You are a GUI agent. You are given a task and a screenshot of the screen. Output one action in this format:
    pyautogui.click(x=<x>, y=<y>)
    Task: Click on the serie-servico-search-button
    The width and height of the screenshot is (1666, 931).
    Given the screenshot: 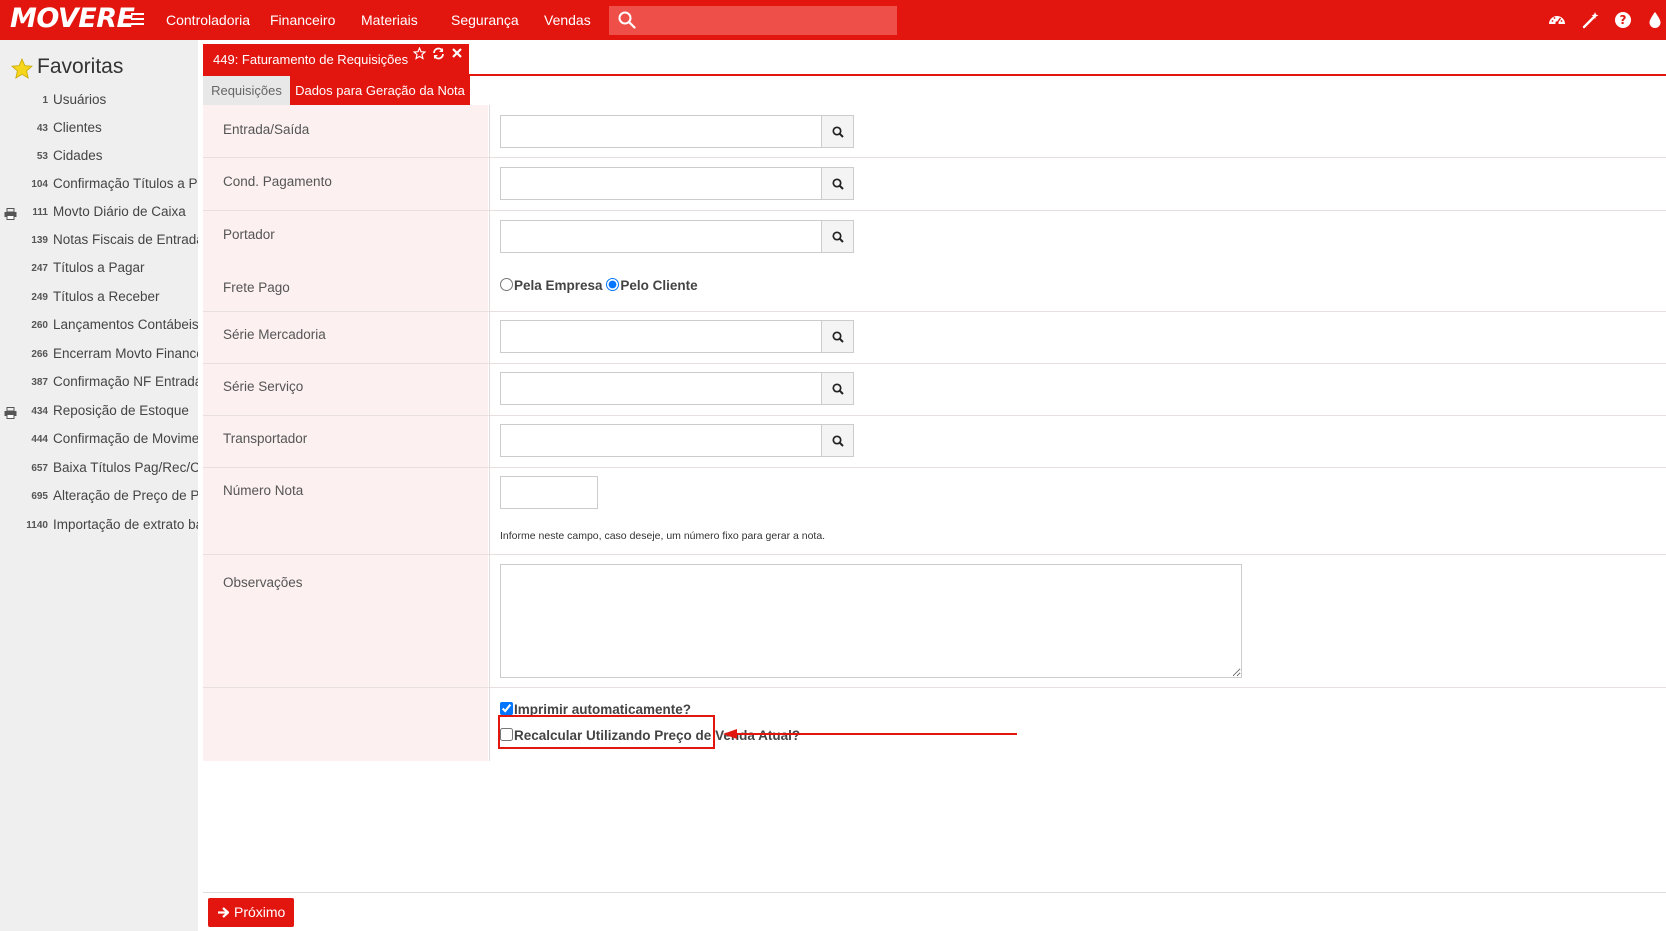 What is the action you would take?
    pyautogui.click(x=837, y=388)
    